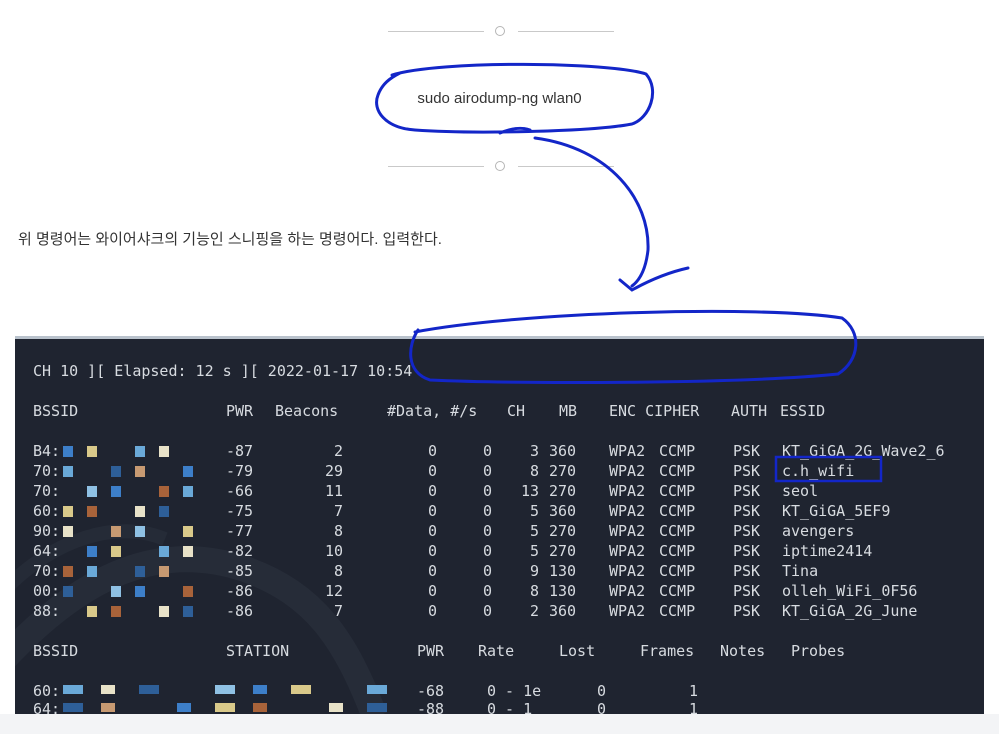  What do you see at coordinates (56, 651) in the screenshot?
I see `station-header-bssid: BSSID` at bounding box center [56, 651].